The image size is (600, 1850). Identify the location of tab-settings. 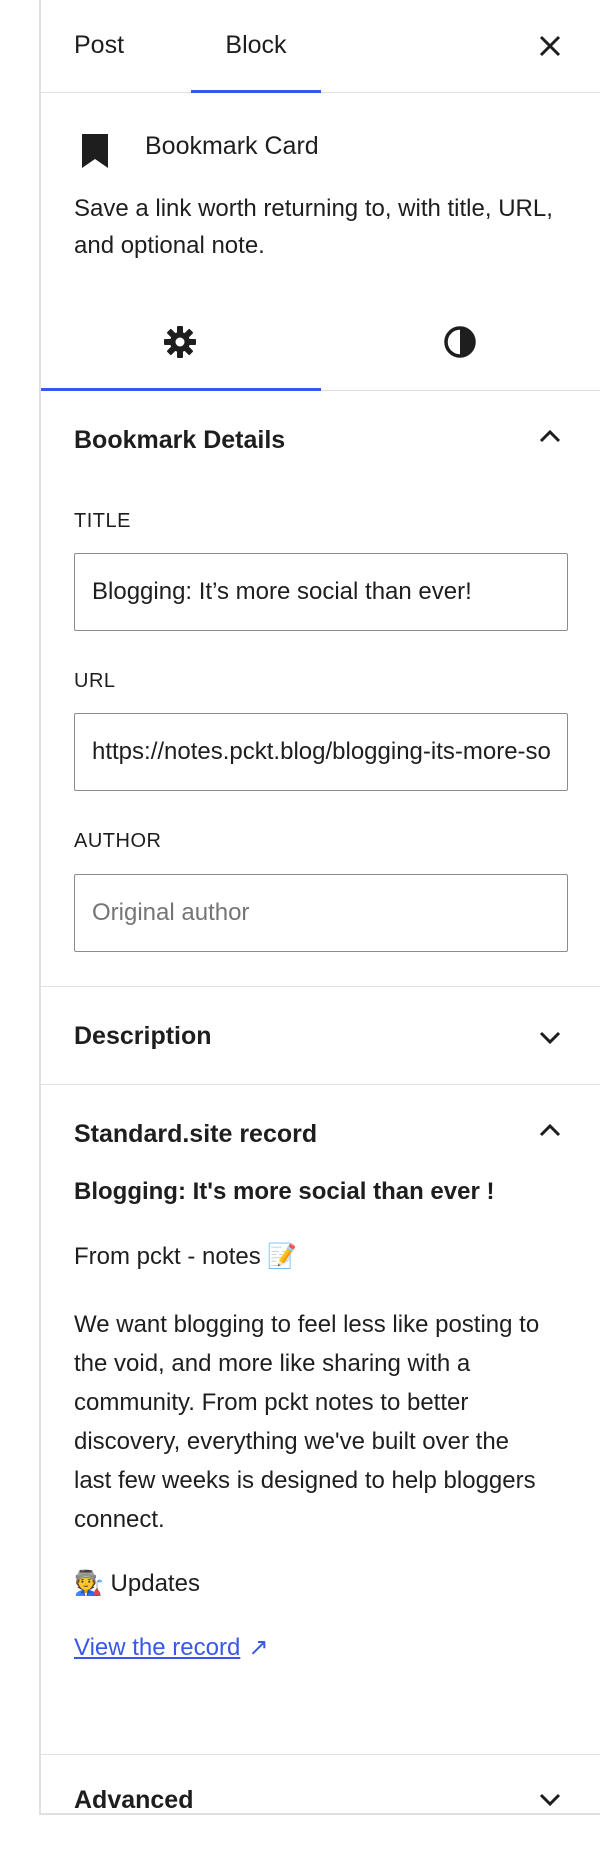
(181, 341).